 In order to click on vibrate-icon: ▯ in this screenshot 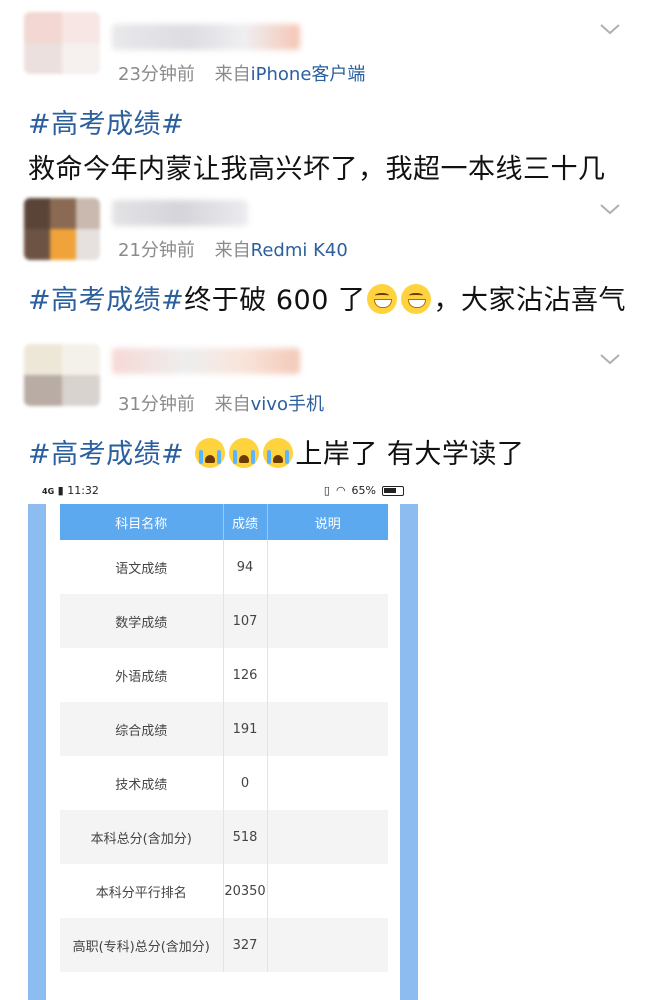, I will do `click(326, 490)`.